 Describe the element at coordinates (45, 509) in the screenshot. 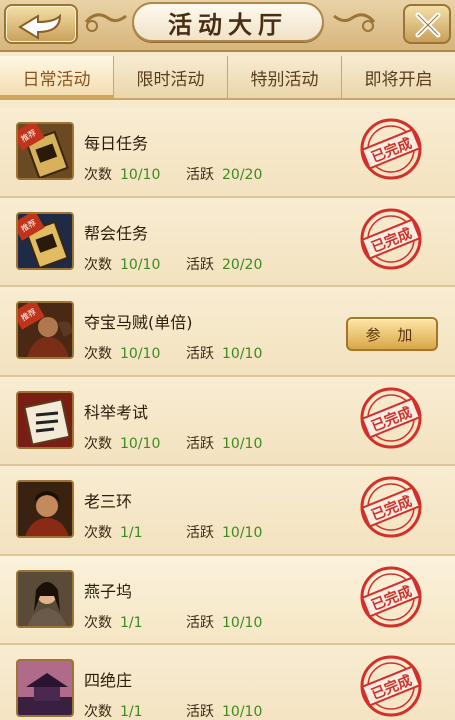

I see `warriors-icon` at that location.